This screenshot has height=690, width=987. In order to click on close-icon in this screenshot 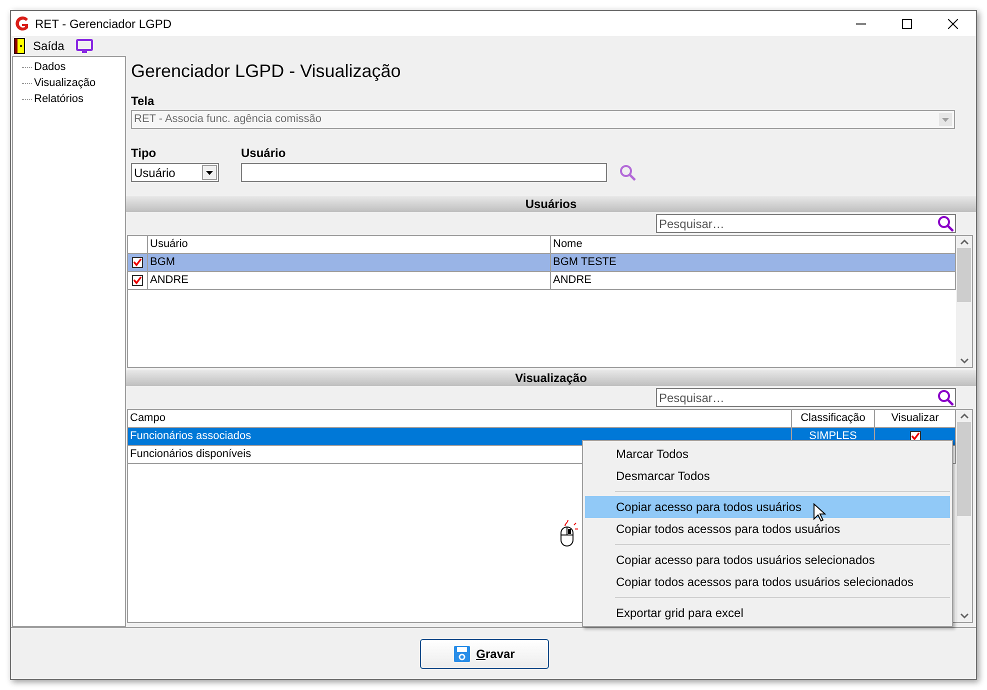, I will do `click(953, 23)`.